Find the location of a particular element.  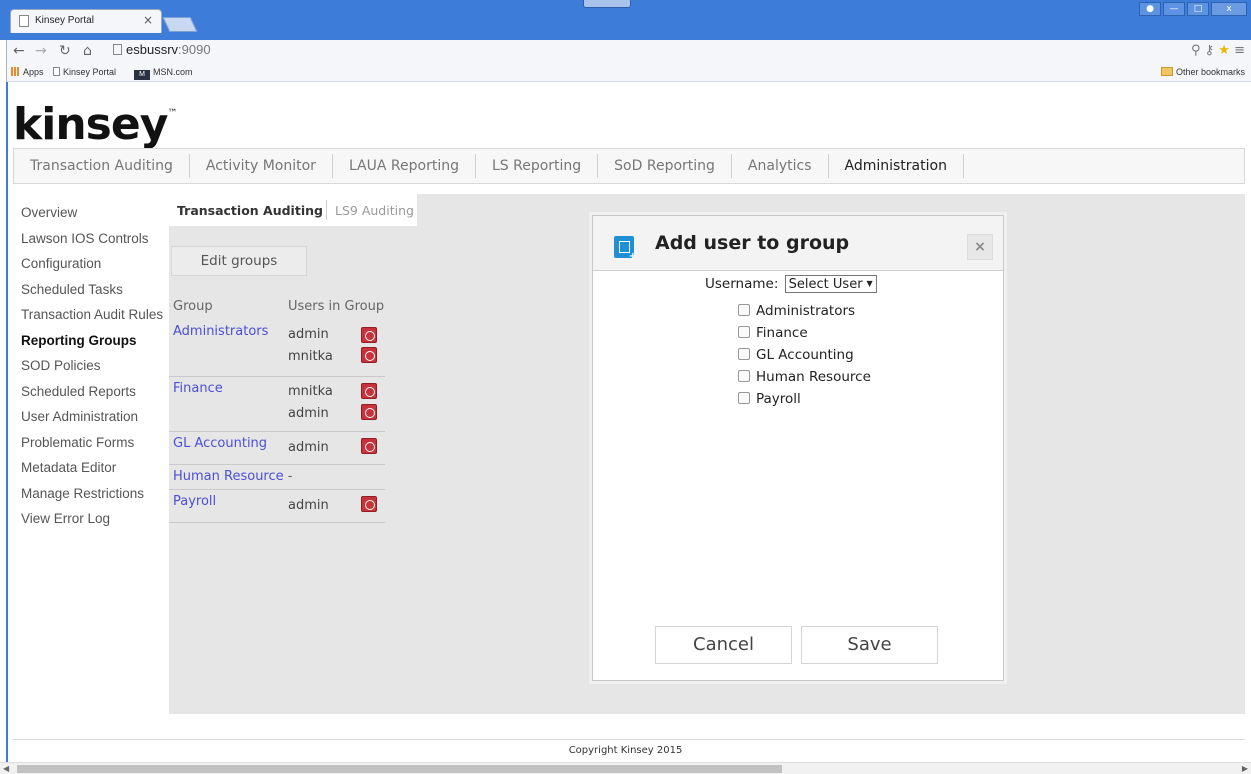

save-button: Save is located at coordinates (869, 645).